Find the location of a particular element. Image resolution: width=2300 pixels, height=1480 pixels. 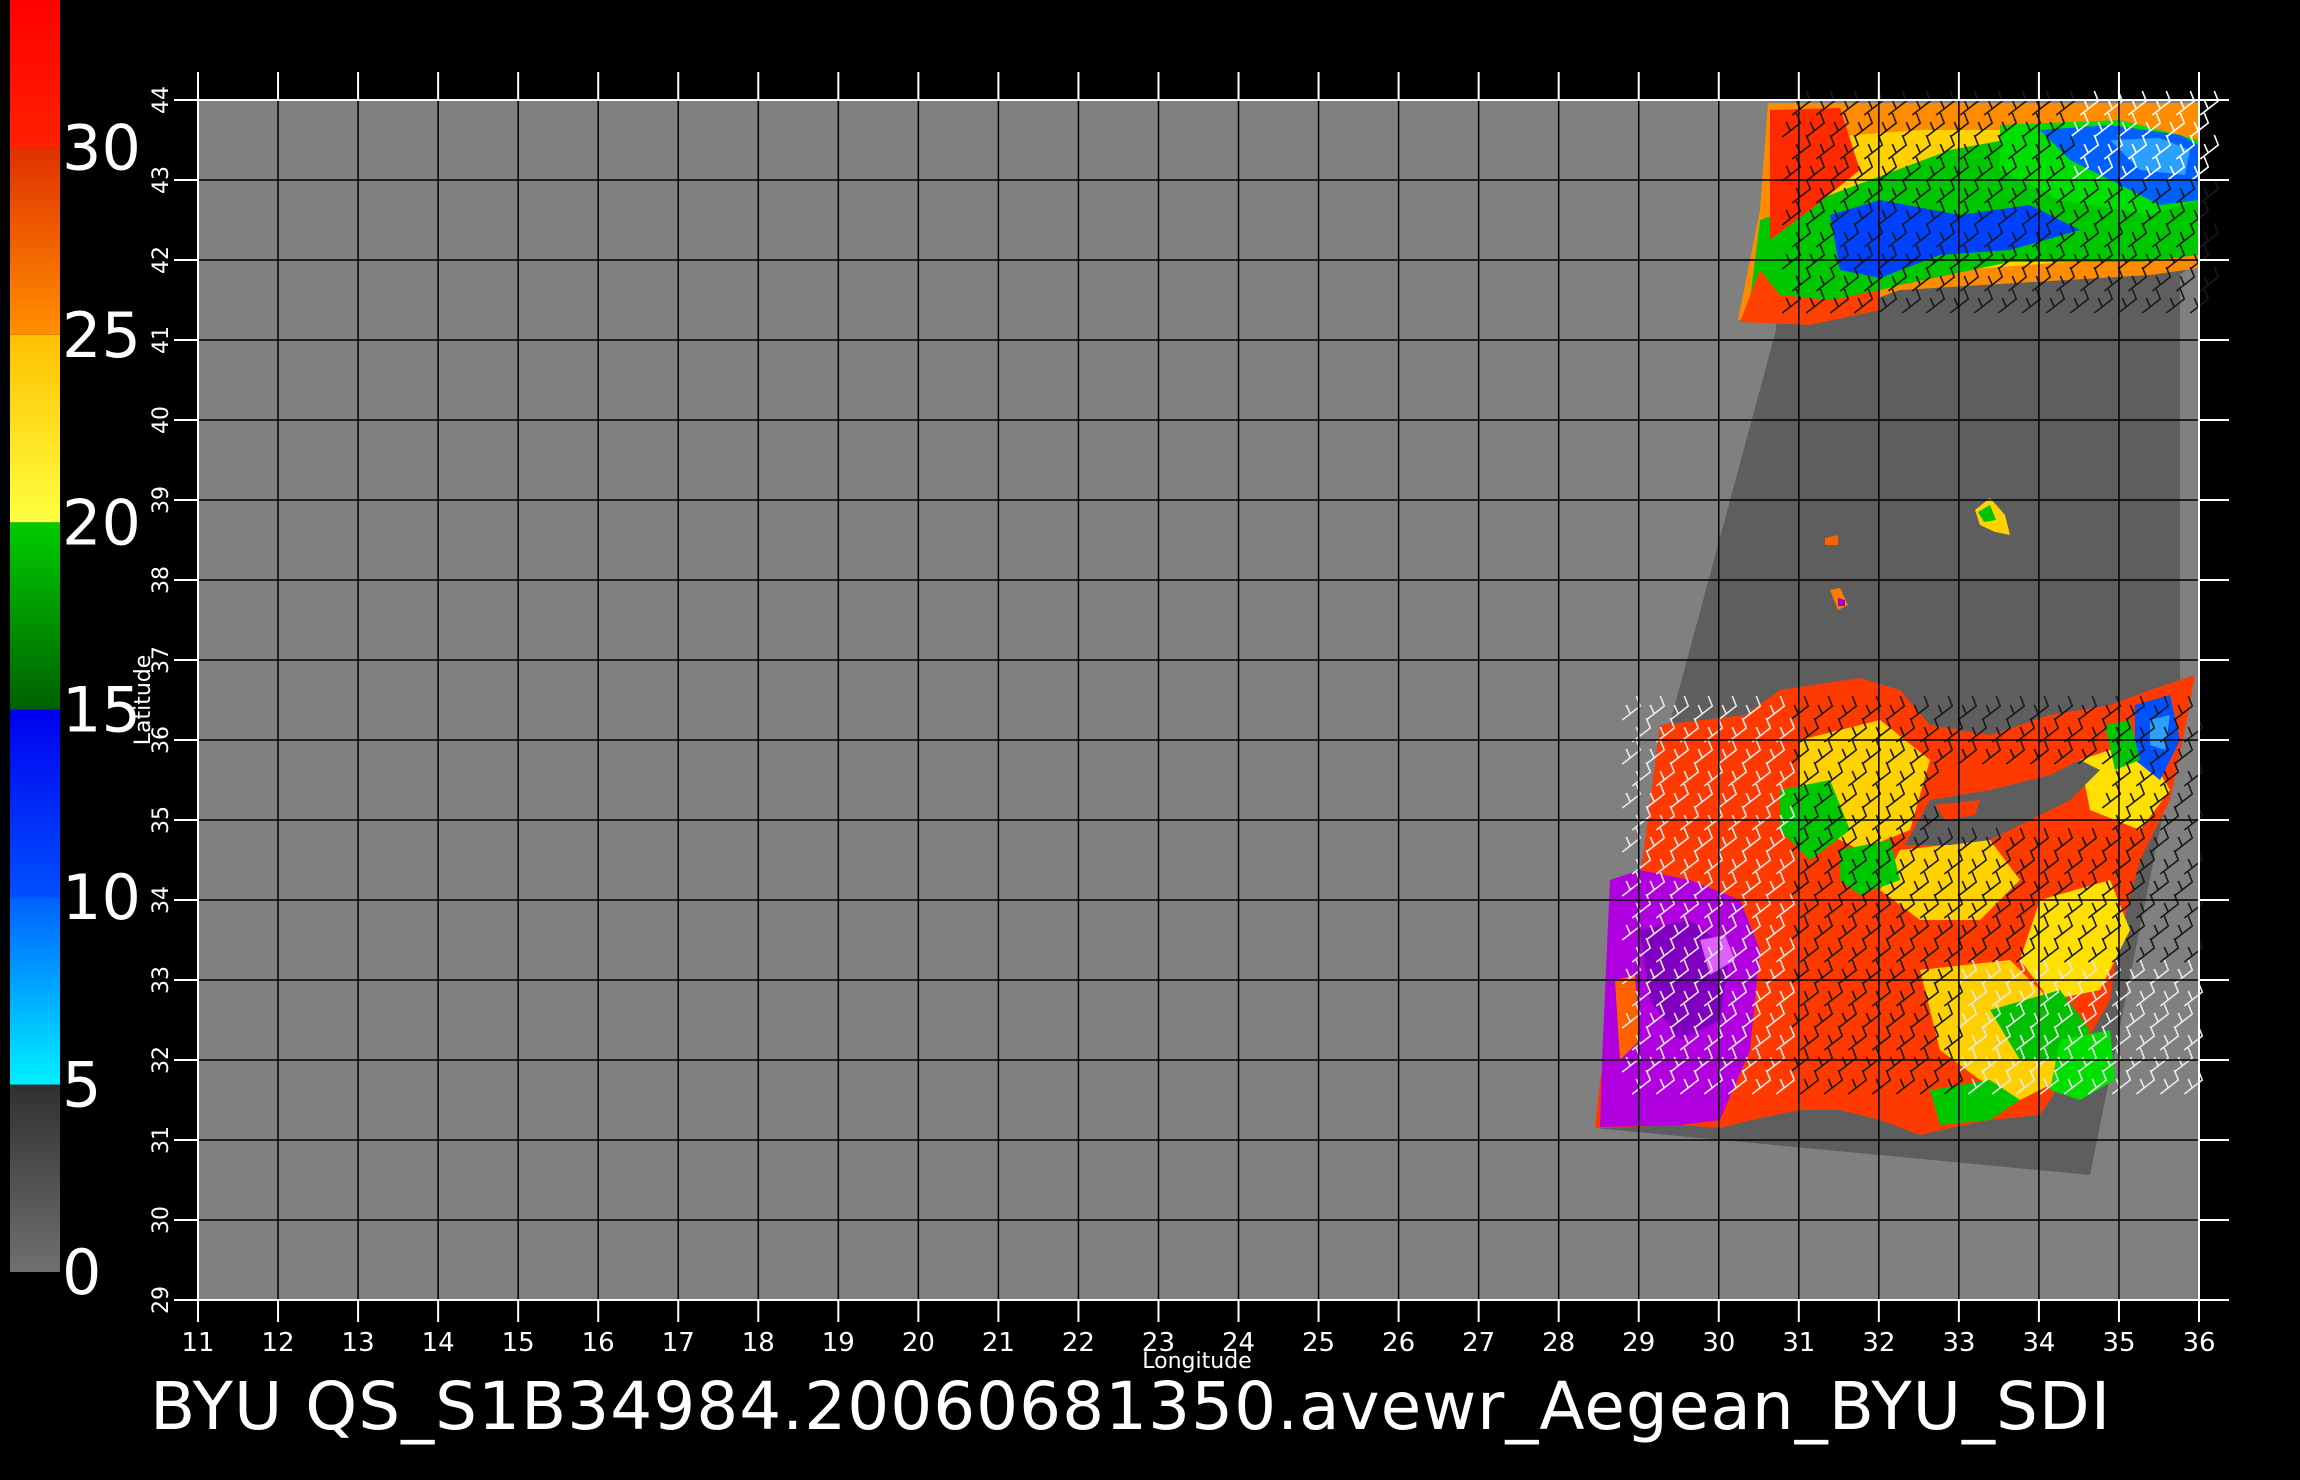

latitude-tick-label: 42 is located at coordinates (161, 260).